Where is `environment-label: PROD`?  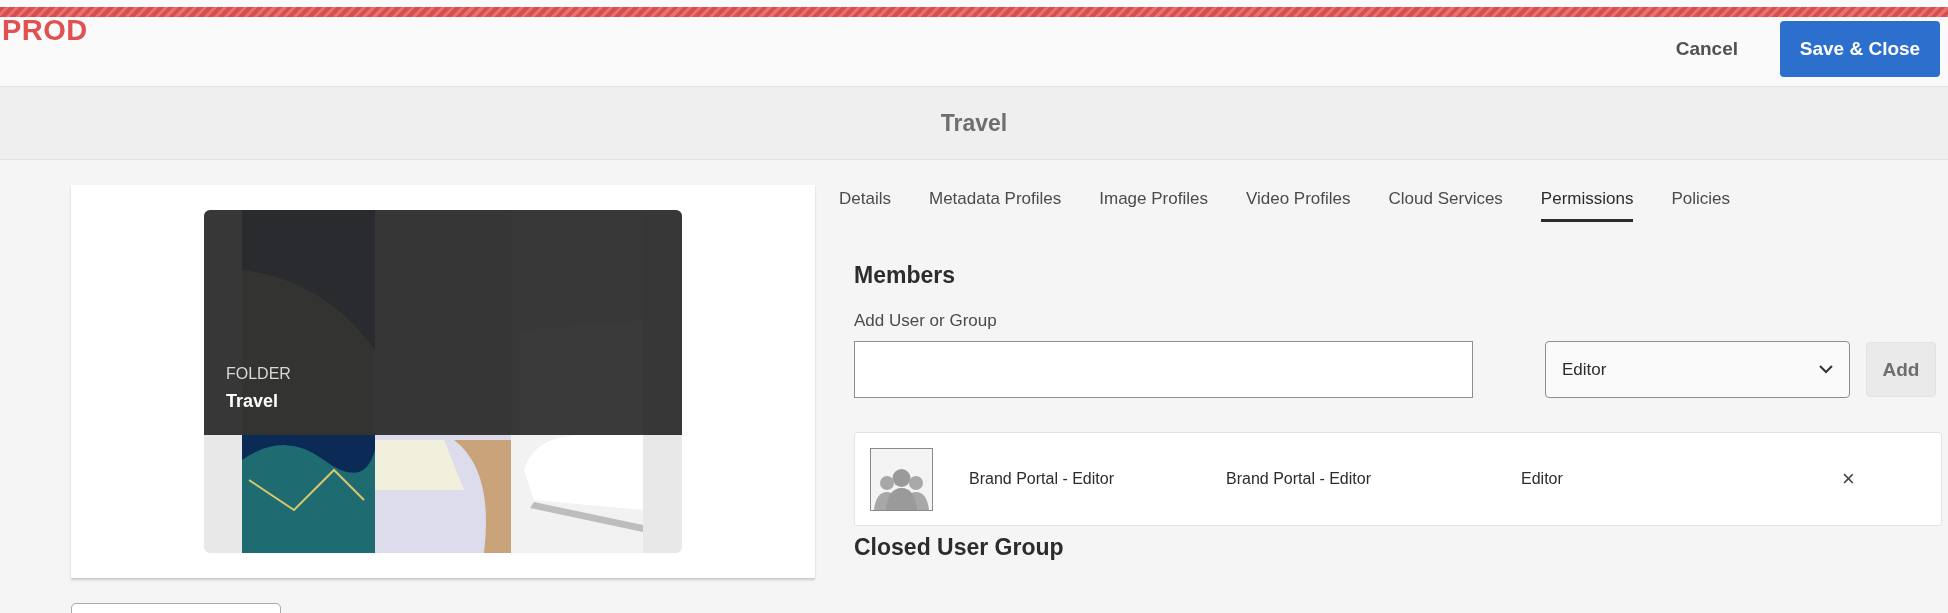
environment-label: PROD is located at coordinates (45, 30).